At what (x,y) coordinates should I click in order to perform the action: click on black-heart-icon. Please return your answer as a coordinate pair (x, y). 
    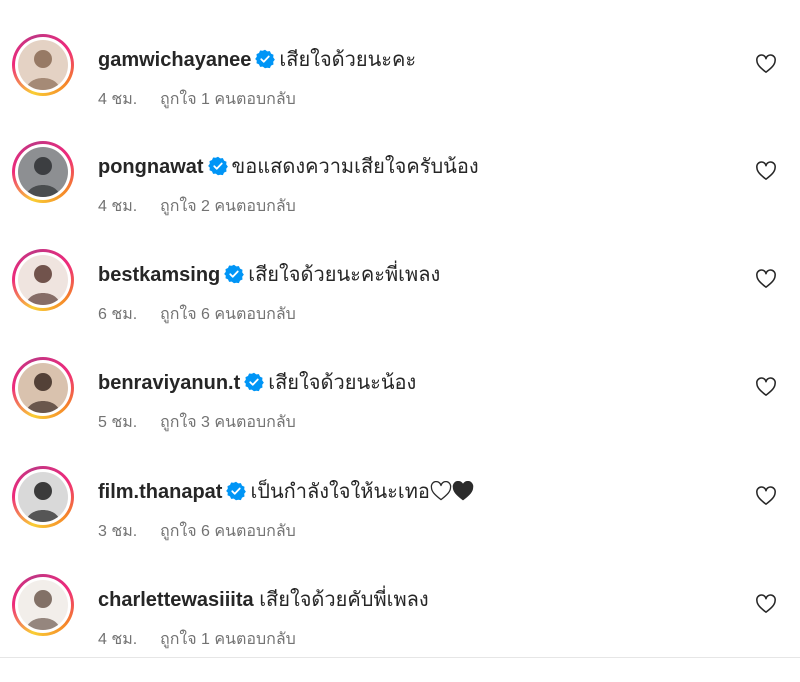
    Looking at the image, I should click on (463, 490).